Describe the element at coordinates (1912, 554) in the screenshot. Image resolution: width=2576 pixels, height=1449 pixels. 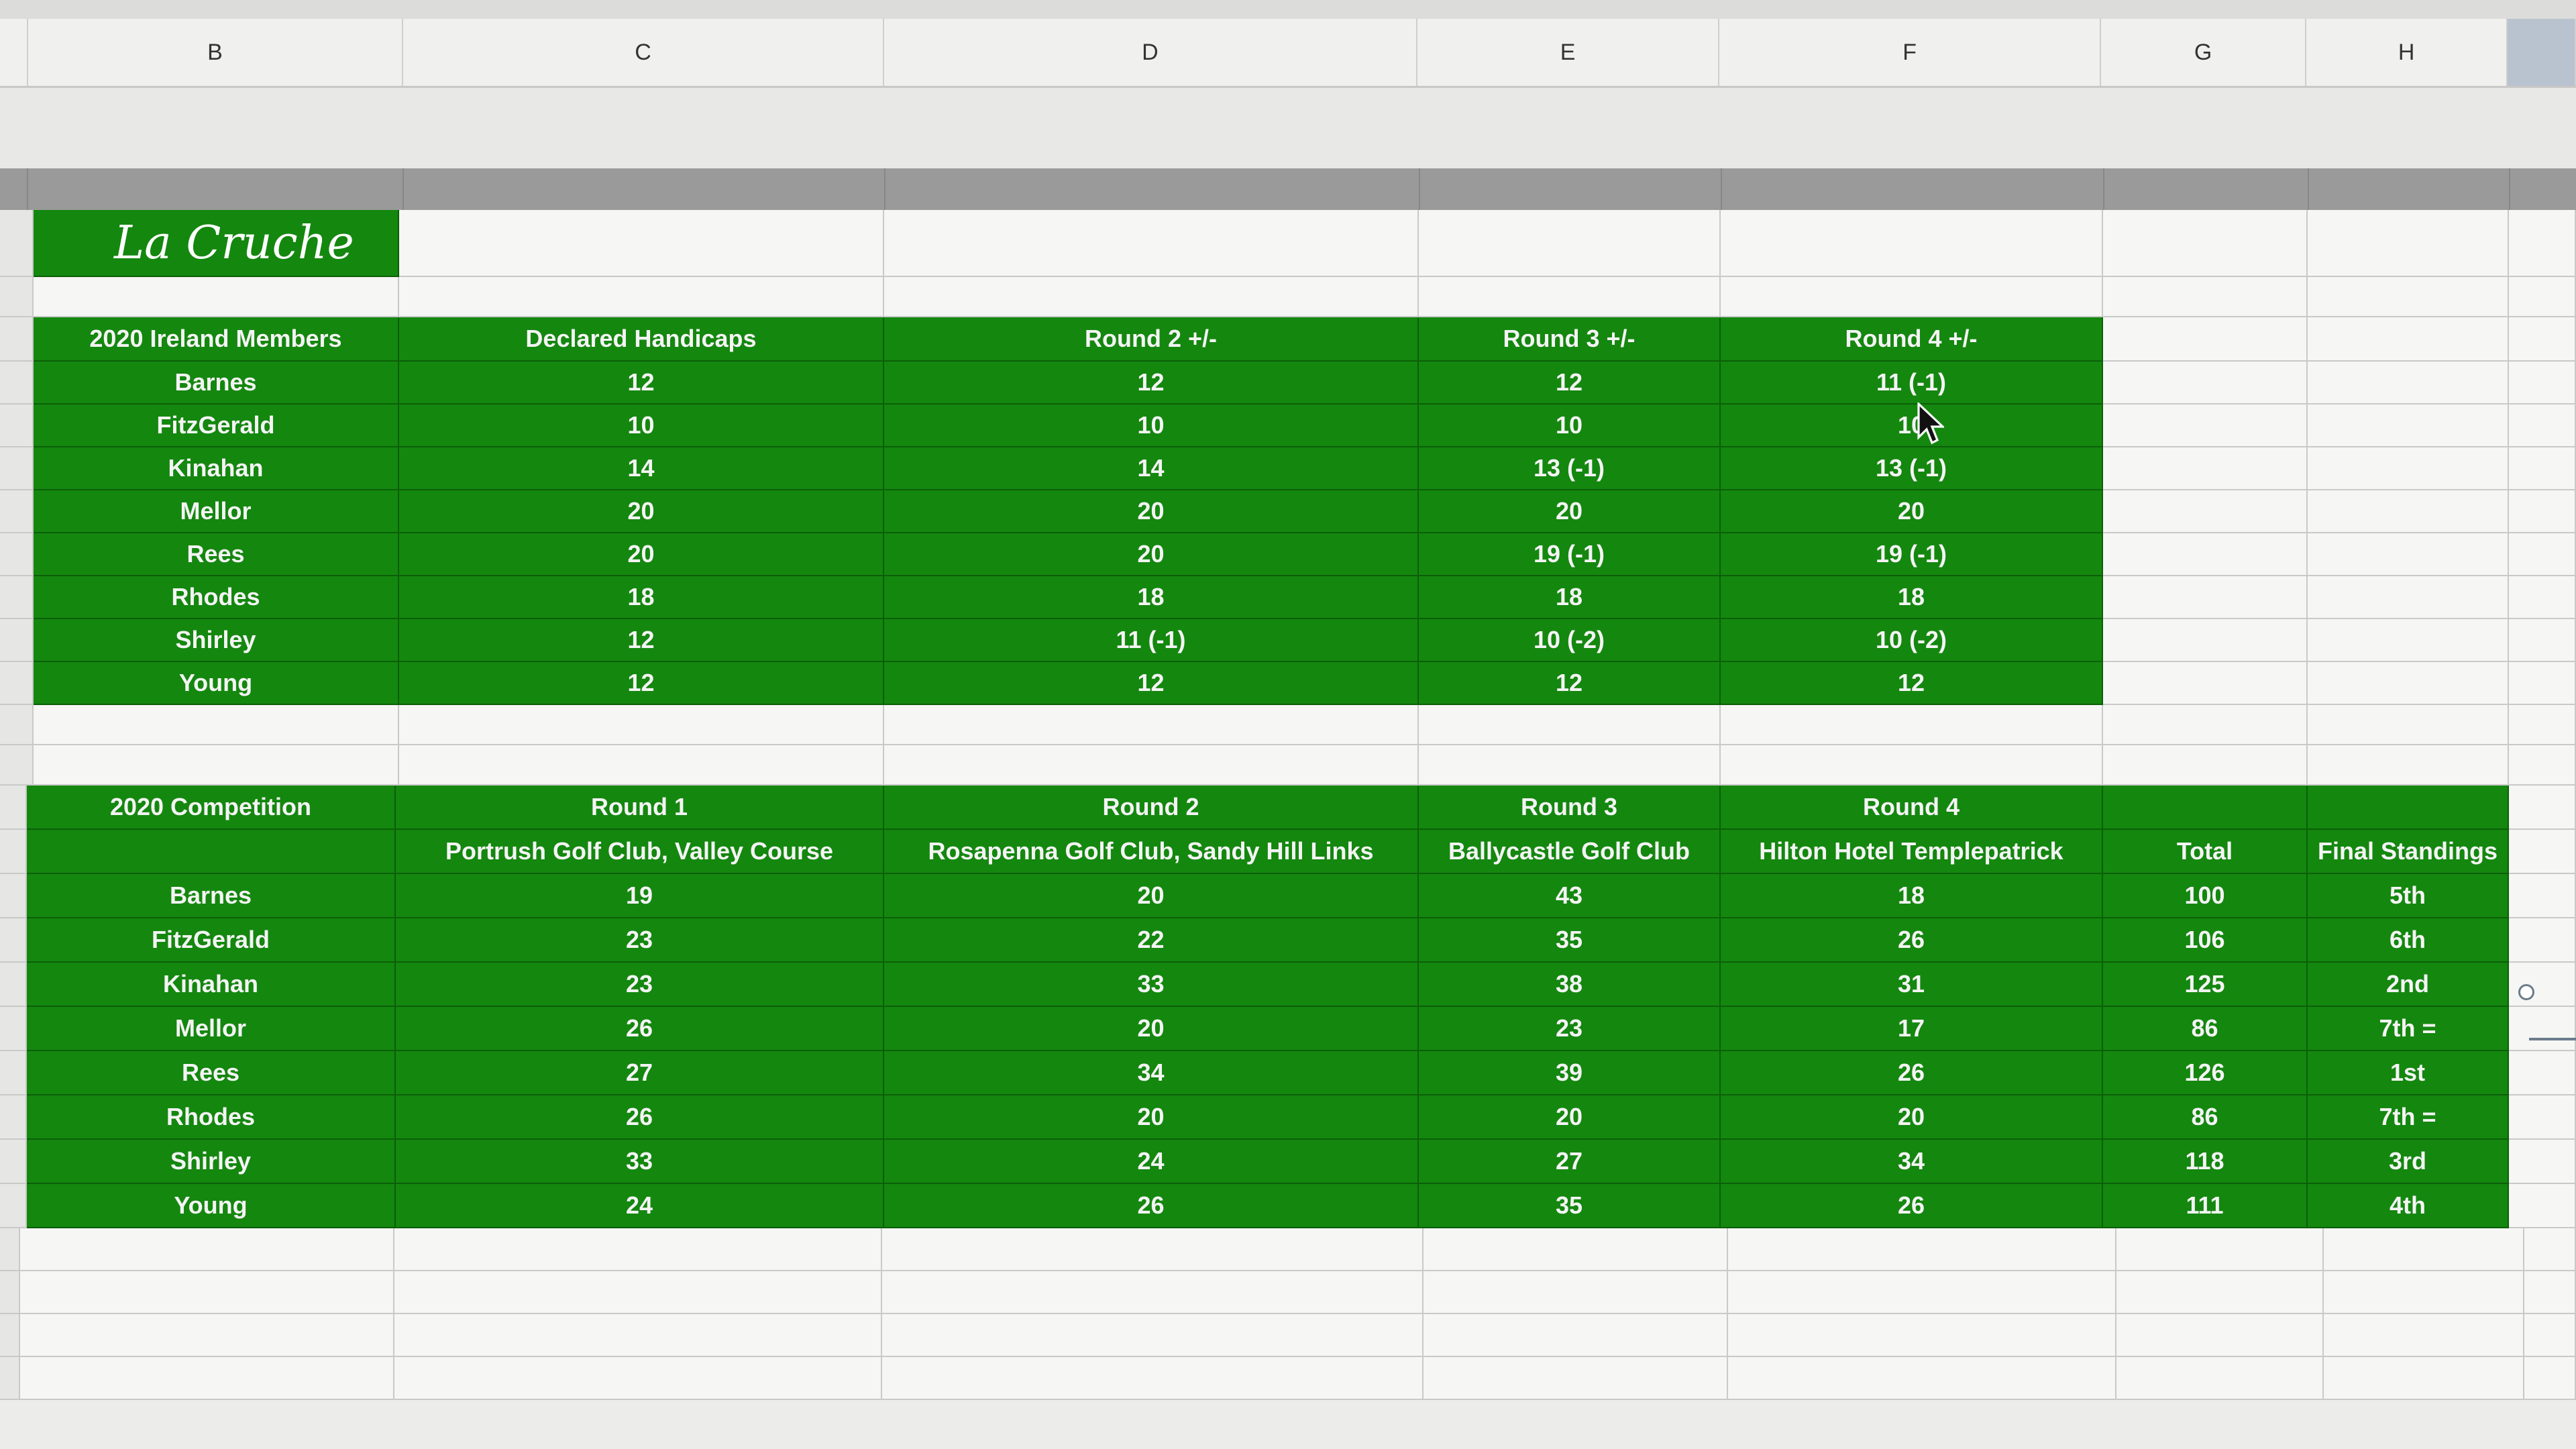
I see `handicap-cell: 19 (-1)` at that location.